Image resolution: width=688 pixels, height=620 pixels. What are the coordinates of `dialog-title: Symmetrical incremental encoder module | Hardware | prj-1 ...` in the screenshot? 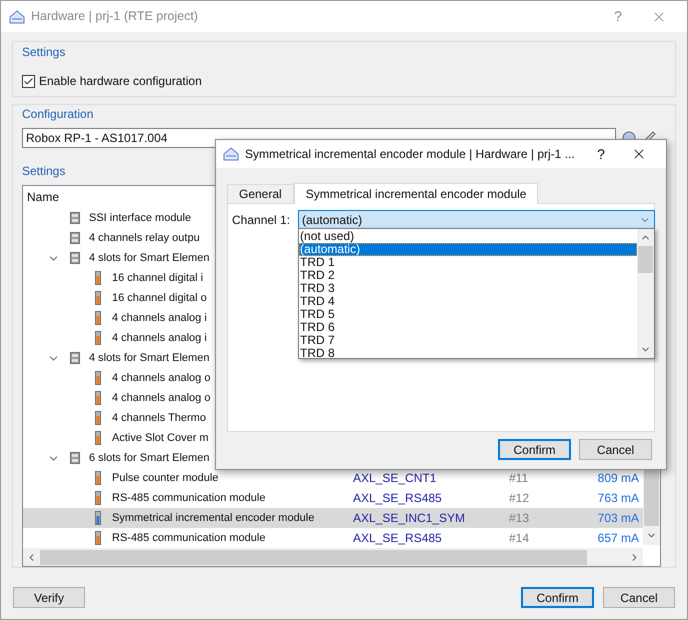 It's located at (410, 154).